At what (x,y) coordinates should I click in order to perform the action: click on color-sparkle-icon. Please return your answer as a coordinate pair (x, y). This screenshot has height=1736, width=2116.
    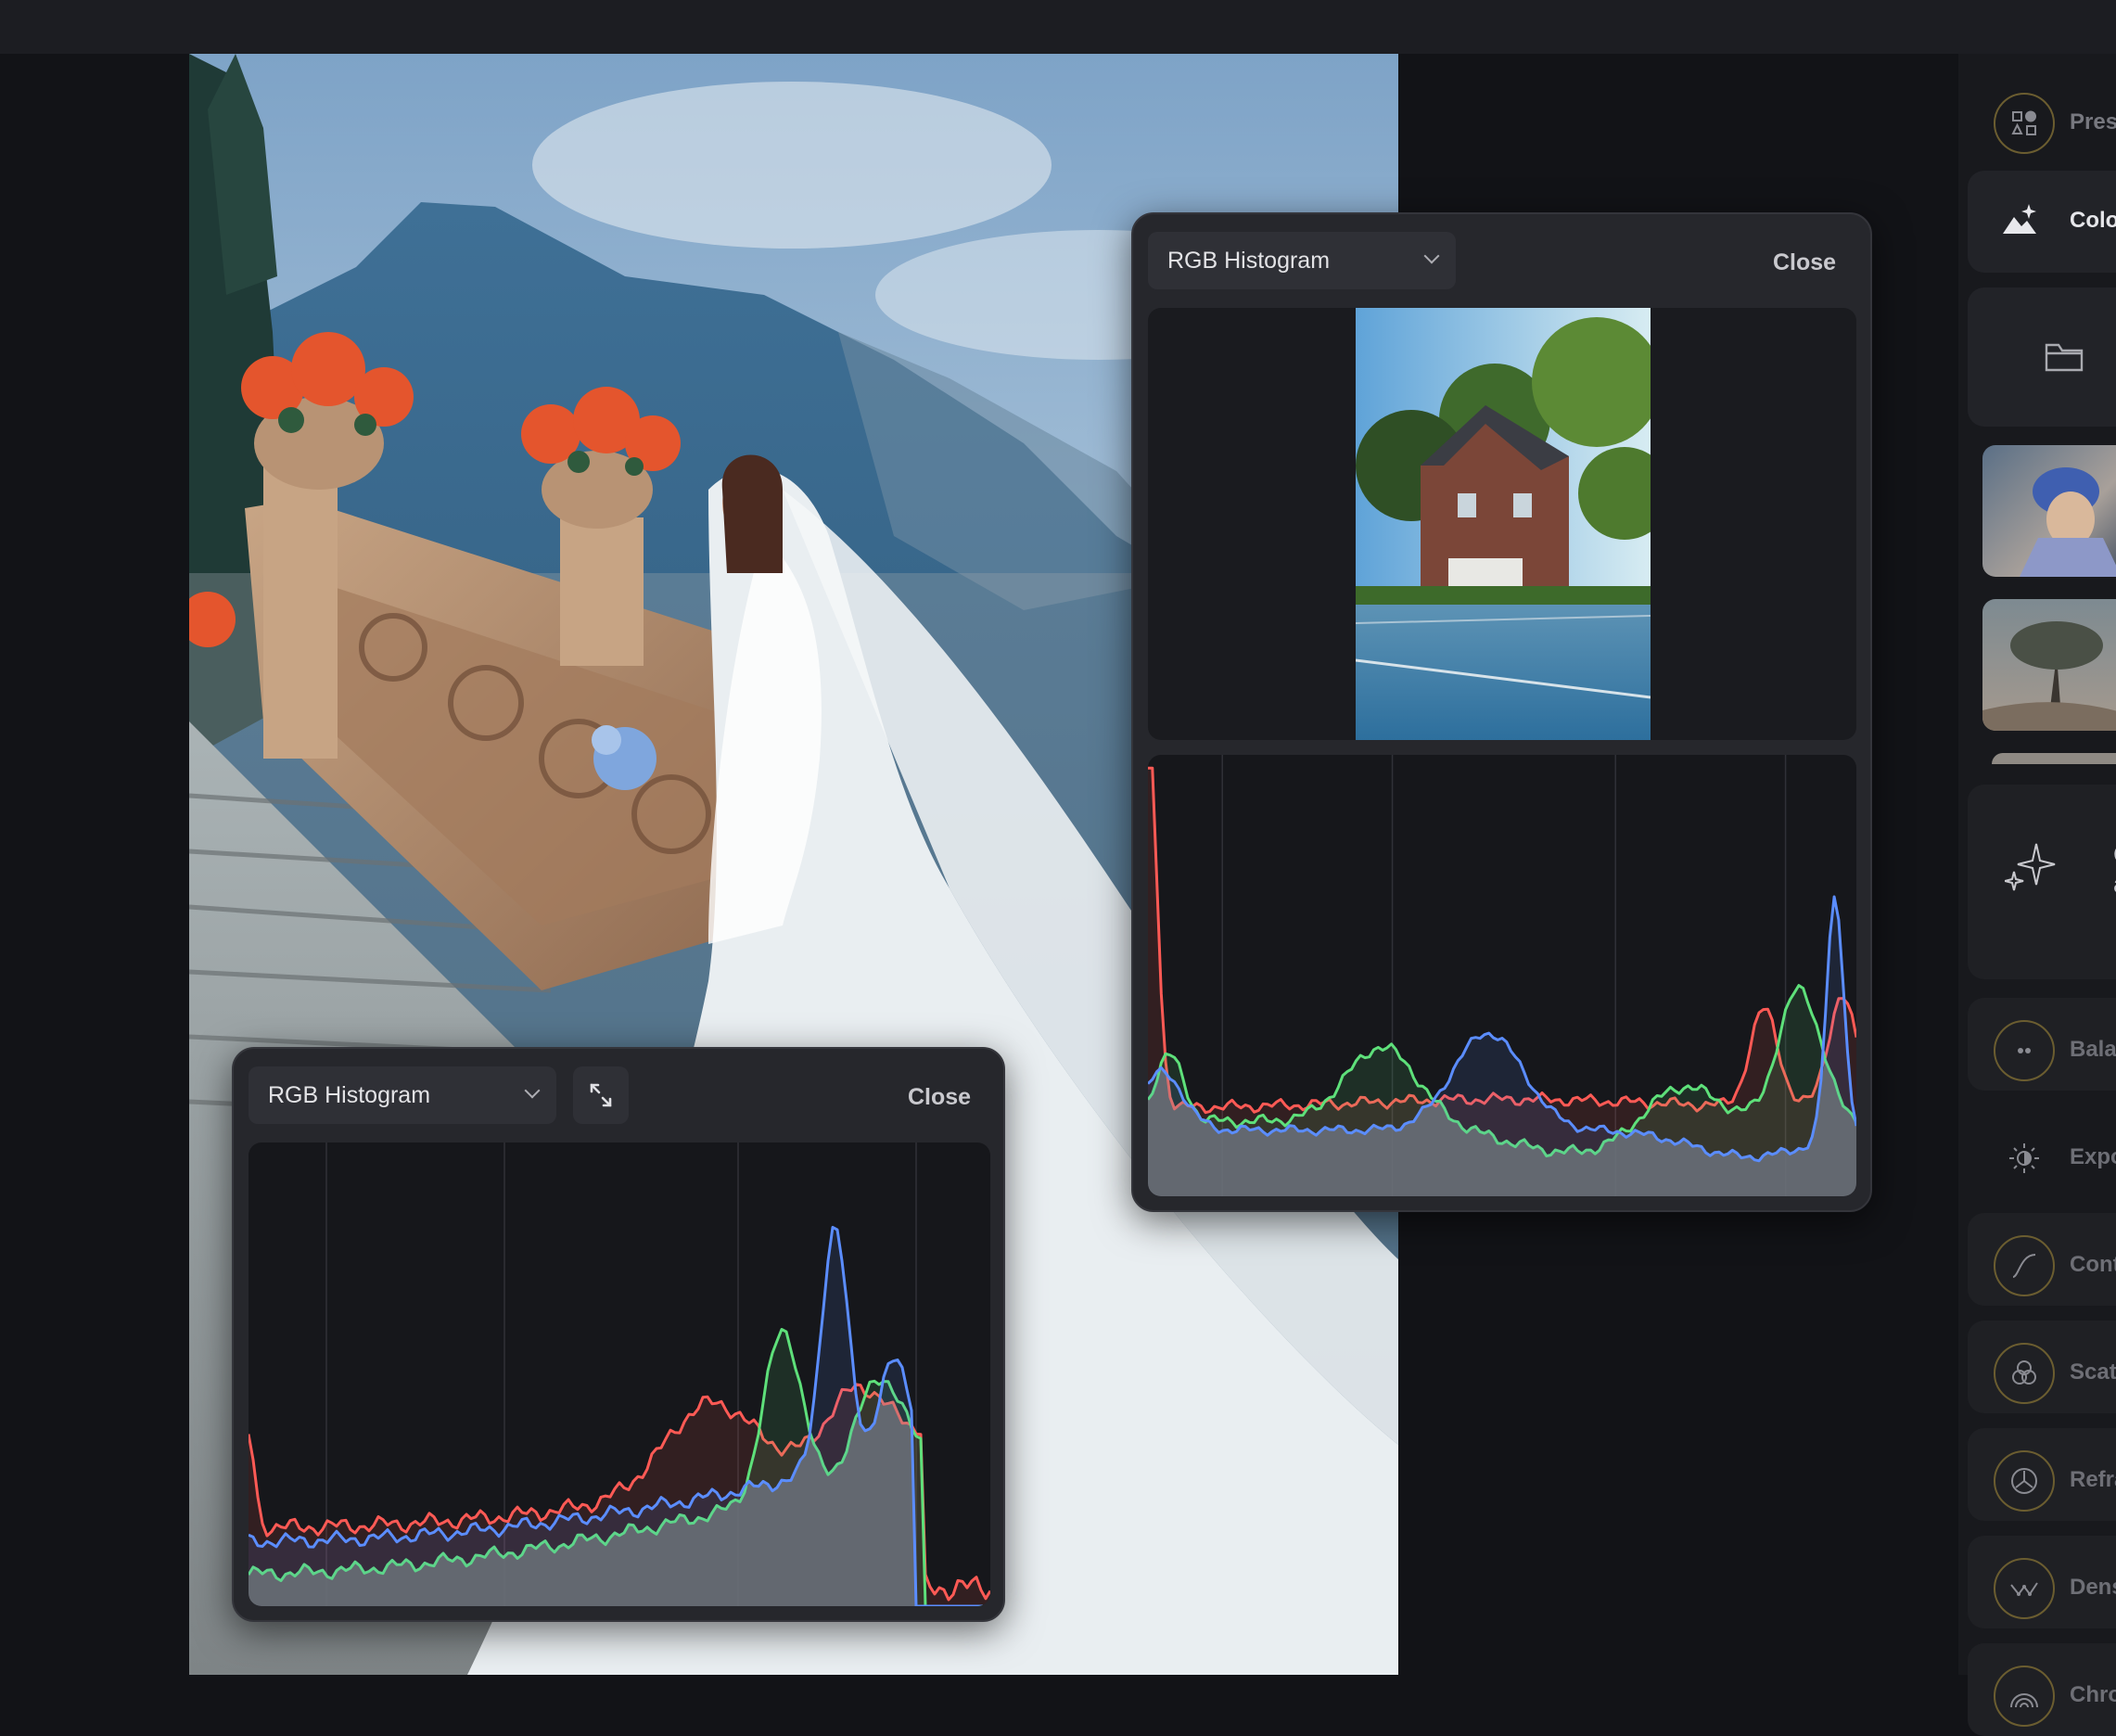
    Looking at the image, I should click on (2021, 221).